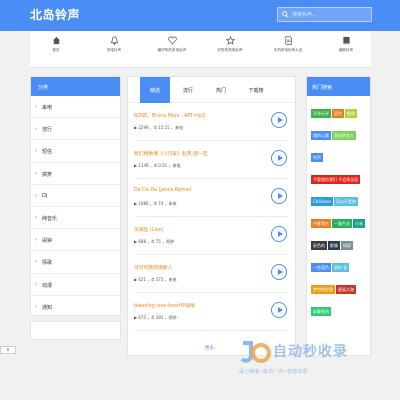 The width and height of the screenshot is (400, 400). I want to click on sidebar-item: › 情歌, so click(75, 262).